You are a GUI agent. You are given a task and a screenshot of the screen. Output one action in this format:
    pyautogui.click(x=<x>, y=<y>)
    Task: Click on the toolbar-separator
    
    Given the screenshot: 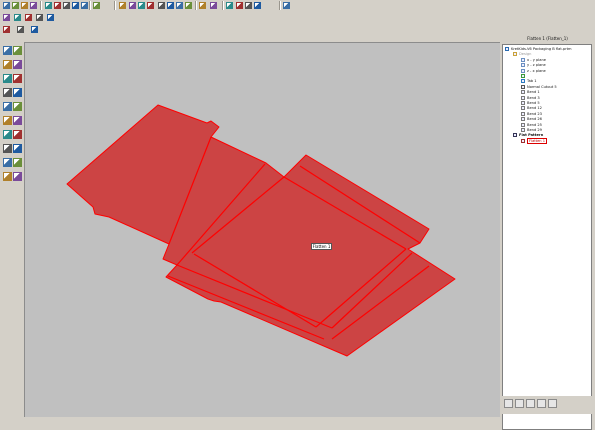 What is the action you would take?
    pyautogui.click(x=115, y=5)
    